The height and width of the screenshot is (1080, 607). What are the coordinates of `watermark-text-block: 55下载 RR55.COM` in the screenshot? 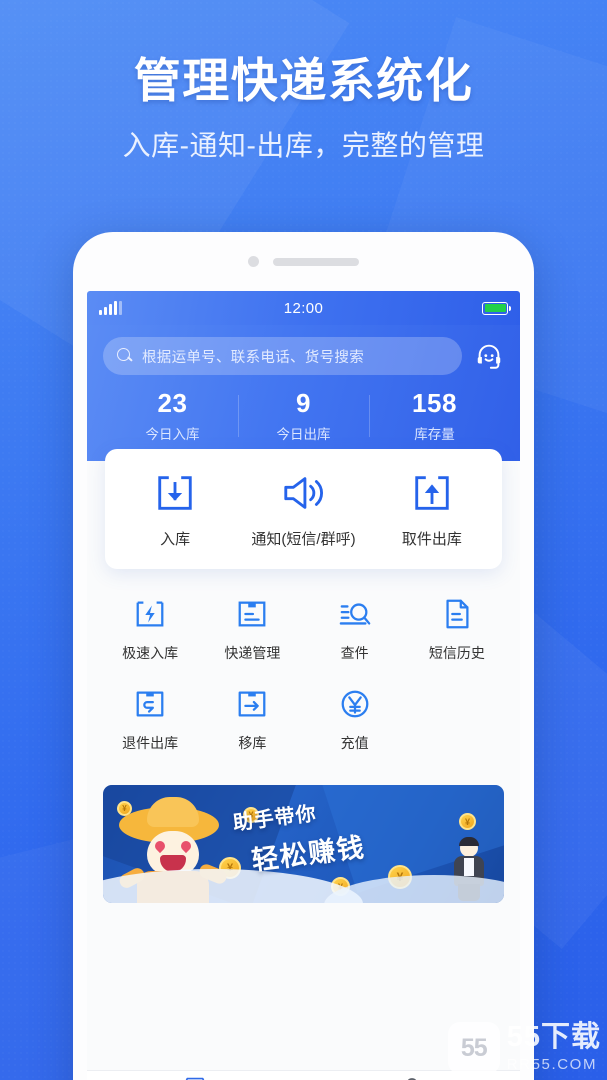 It's located at (556, 1047).